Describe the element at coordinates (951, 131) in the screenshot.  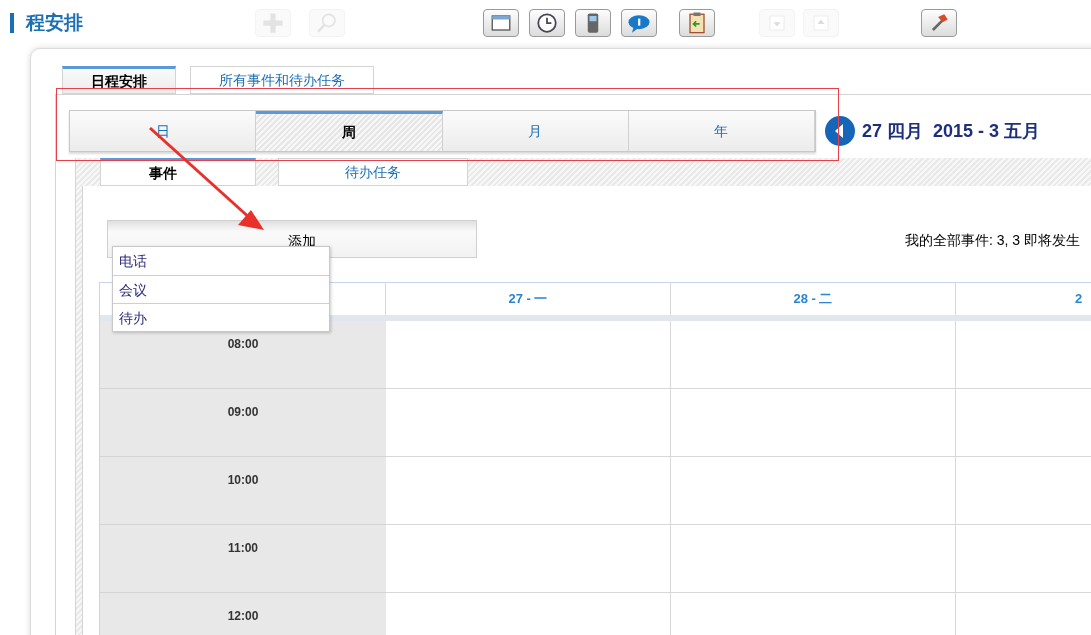
I see `date-range: 27 四月 2015 - 3 五月` at that location.